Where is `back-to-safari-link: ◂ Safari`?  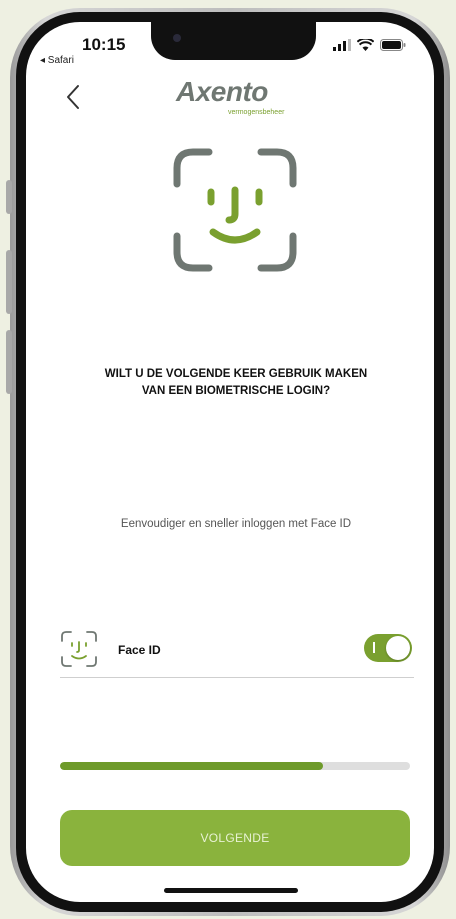
back-to-safari-link: ◂ Safari is located at coordinates (57, 60).